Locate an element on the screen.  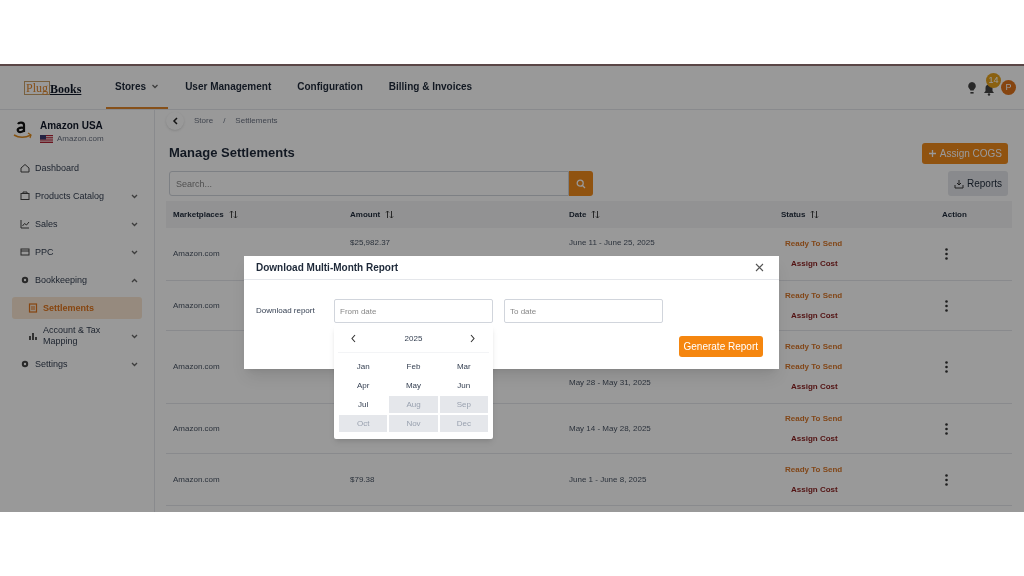
document-icon is located at coordinates (33, 308).